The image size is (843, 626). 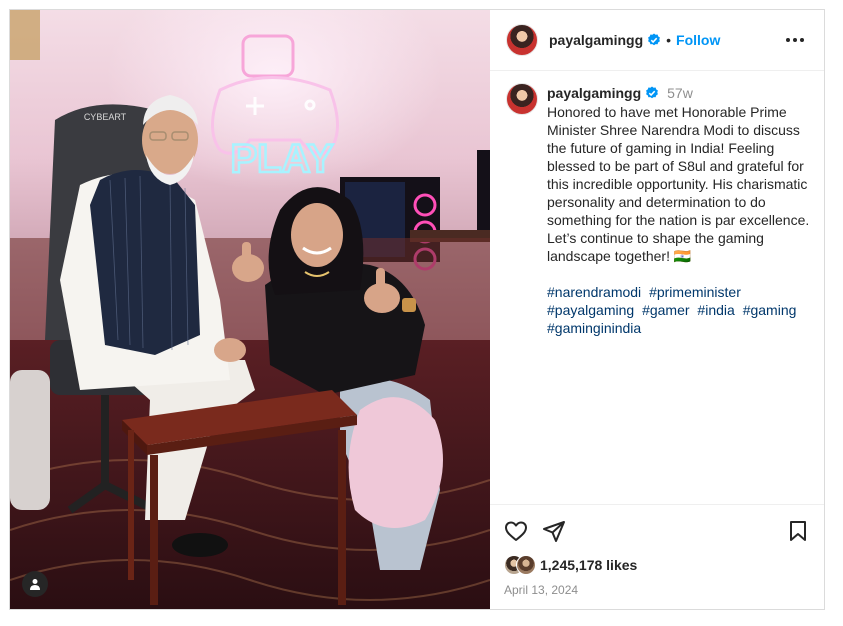 What do you see at coordinates (105, 117) in the screenshot?
I see `chair-brand: CYBEART` at bounding box center [105, 117].